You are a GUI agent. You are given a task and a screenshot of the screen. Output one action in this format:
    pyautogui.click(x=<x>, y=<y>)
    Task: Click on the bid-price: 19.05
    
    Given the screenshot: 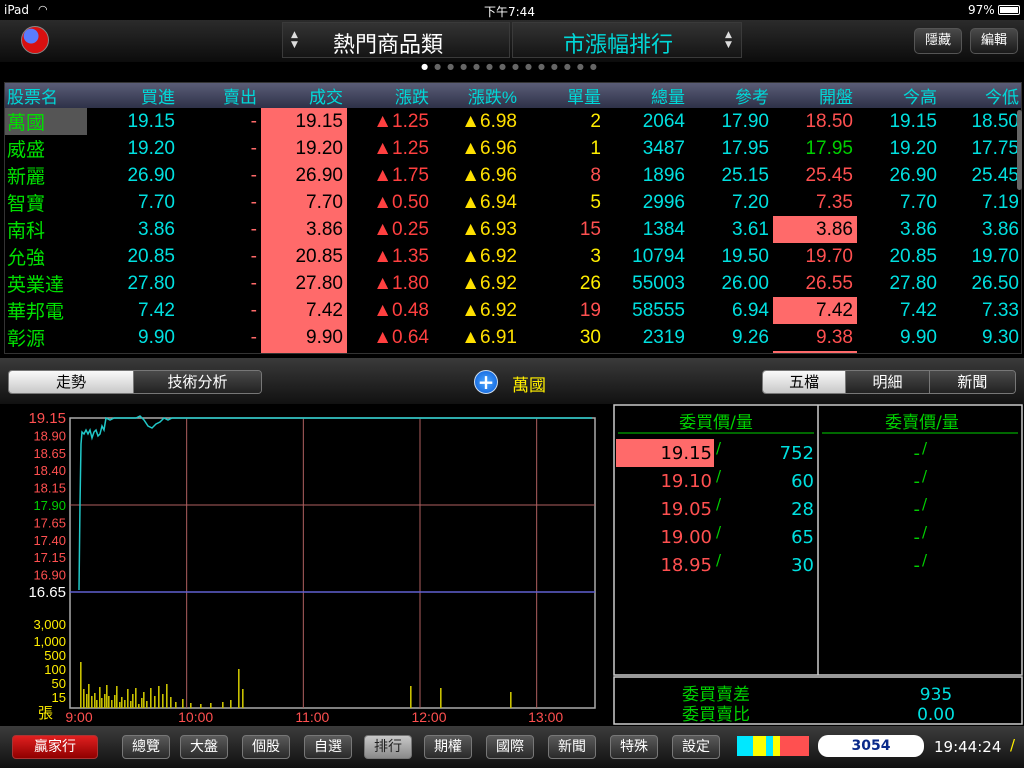 What is the action you would take?
    pyautogui.click(x=686, y=509)
    